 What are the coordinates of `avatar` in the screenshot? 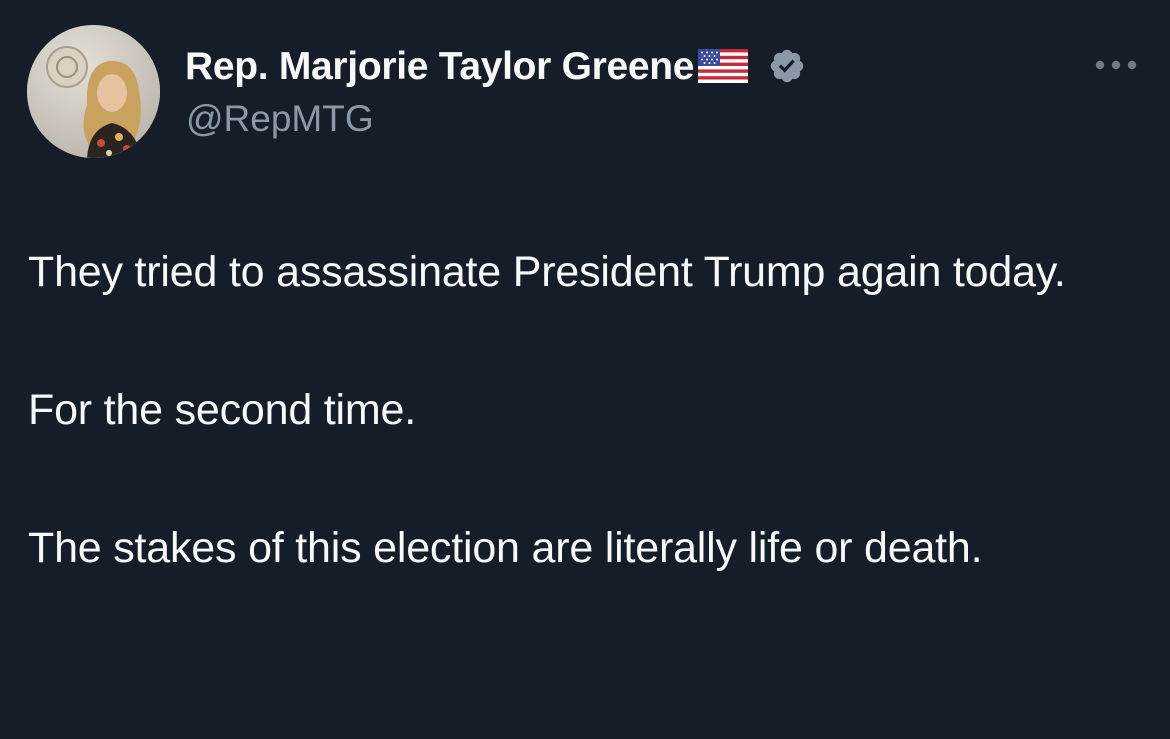 It's located at (93, 91).